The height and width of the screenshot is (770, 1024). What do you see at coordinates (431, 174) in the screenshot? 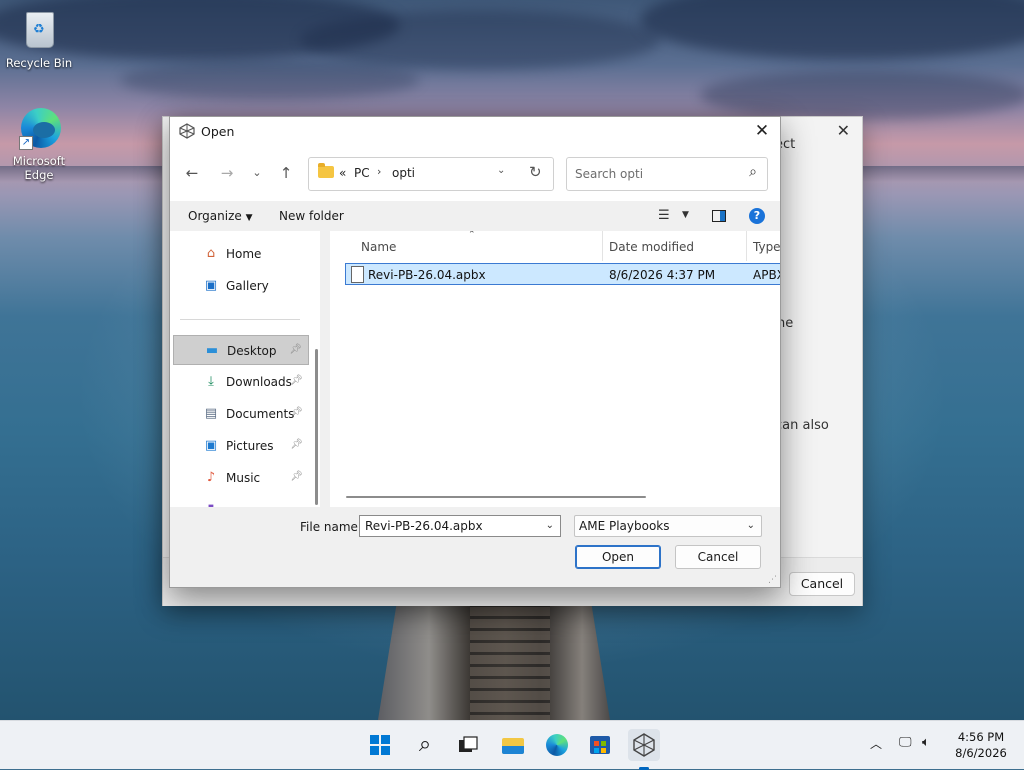
I see `address-bar: « PC › opti ⌄ ↻` at bounding box center [431, 174].